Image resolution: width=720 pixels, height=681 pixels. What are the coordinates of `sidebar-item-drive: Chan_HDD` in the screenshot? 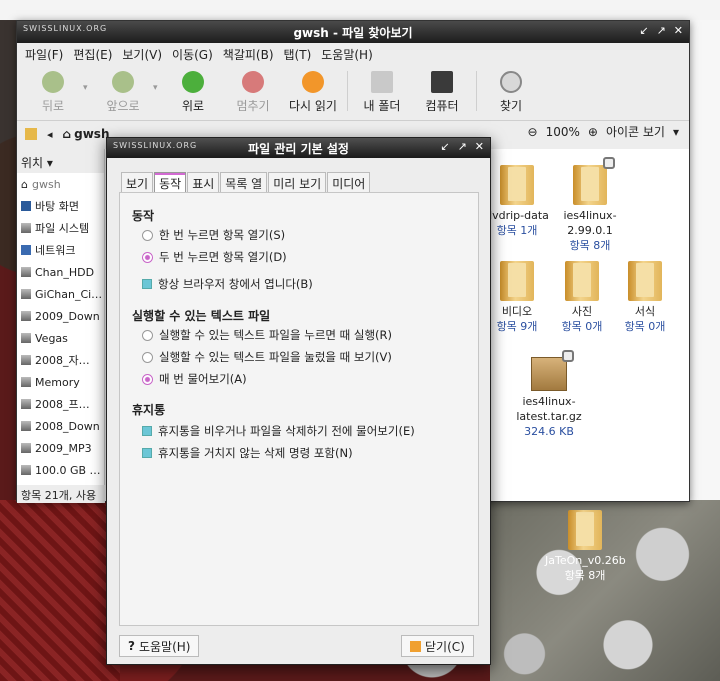 It's located at (60, 272).